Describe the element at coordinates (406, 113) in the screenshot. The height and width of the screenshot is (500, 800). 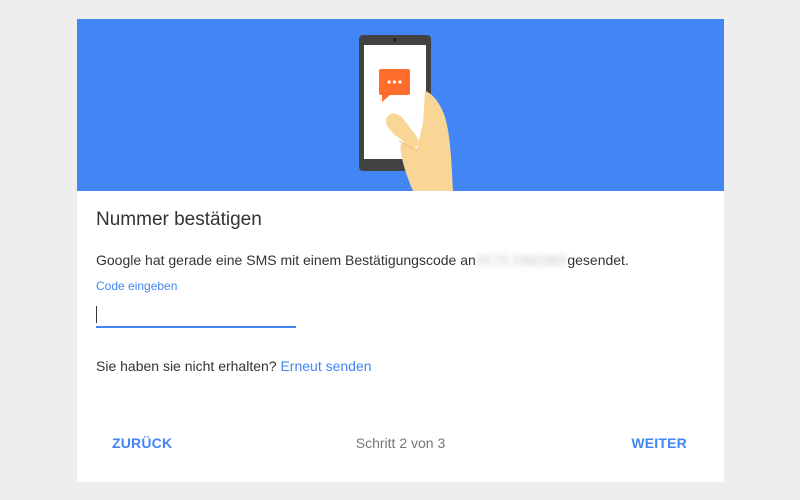
I see `phone-sms-illustration` at that location.